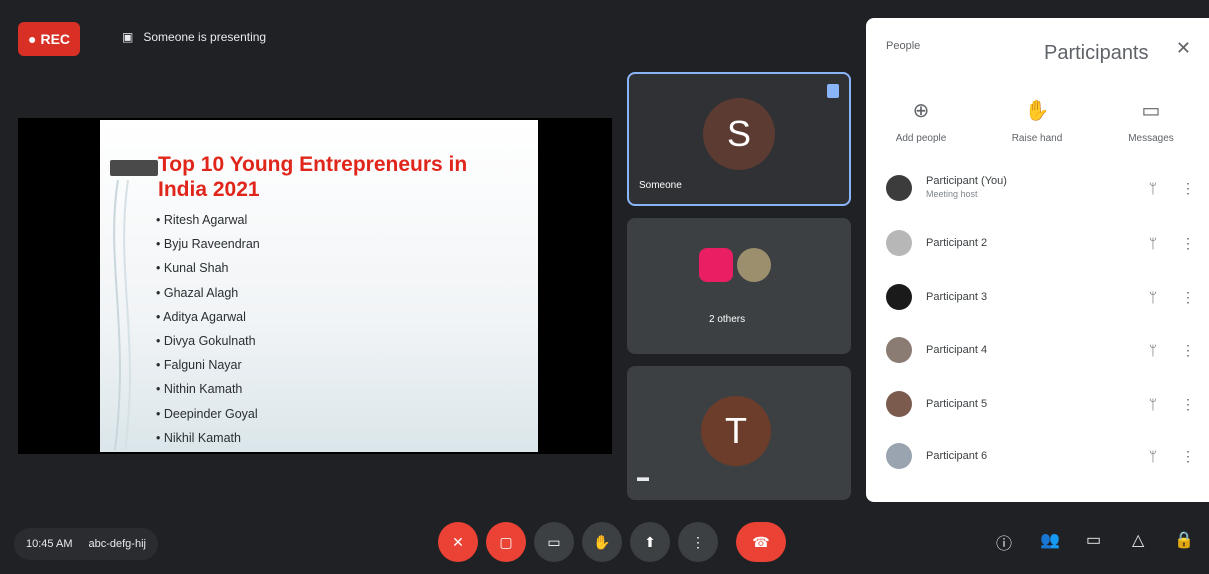 This screenshot has width=1209, height=574. Describe the element at coordinates (208, 268) in the screenshot. I see `slide-bullet: Kunal Shah` at that location.